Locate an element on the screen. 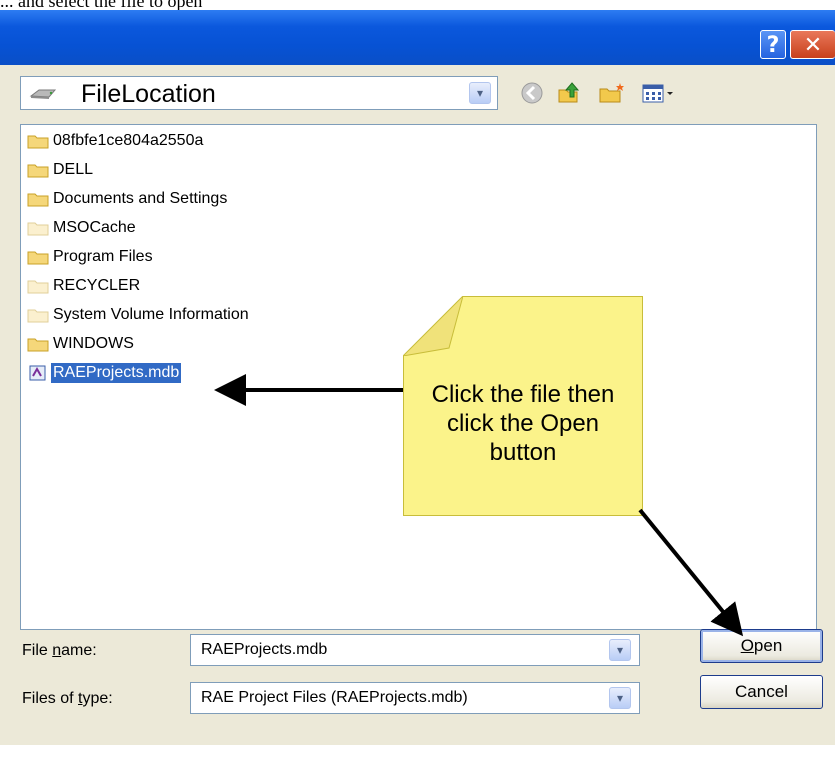 The image size is (835, 757). list-item: DELL is located at coordinates (61, 170).